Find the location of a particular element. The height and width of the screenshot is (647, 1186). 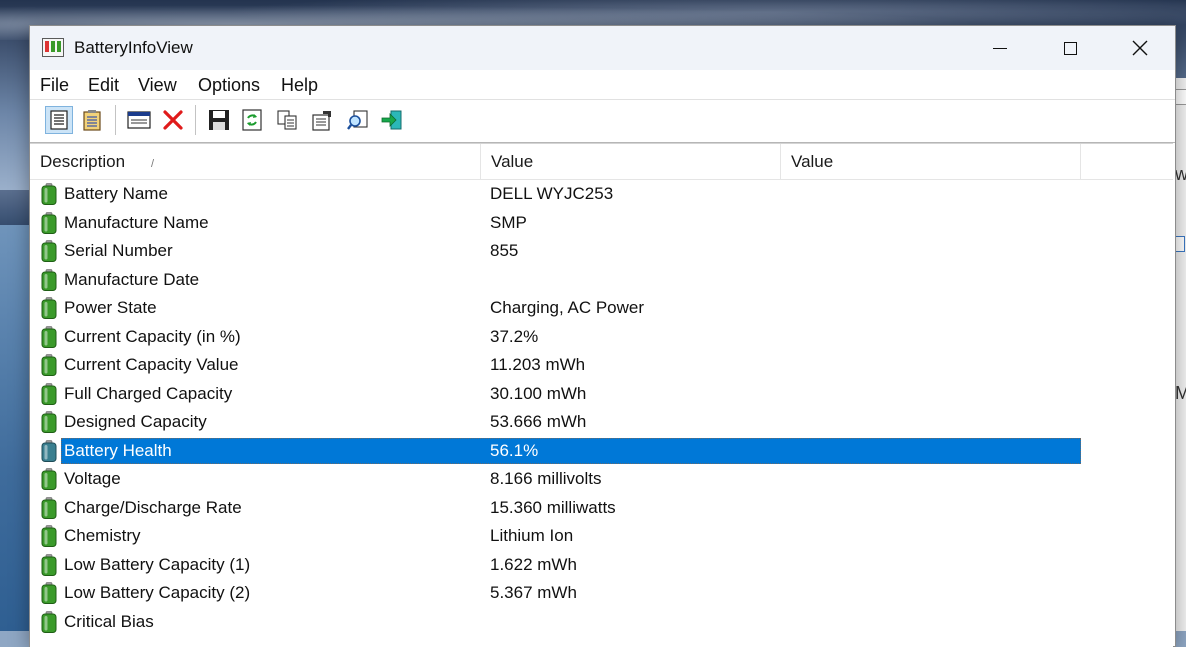

properties-icon is located at coordinates (321, 121).